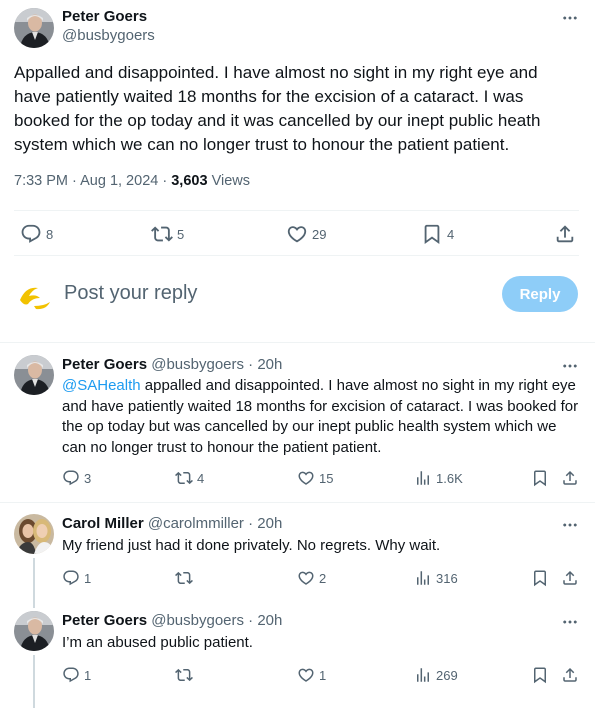  What do you see at coordinates (119, 181) in the screenshot?
I see `tweet-date: Aug 1, 2024` at bounding box center [119, 181].